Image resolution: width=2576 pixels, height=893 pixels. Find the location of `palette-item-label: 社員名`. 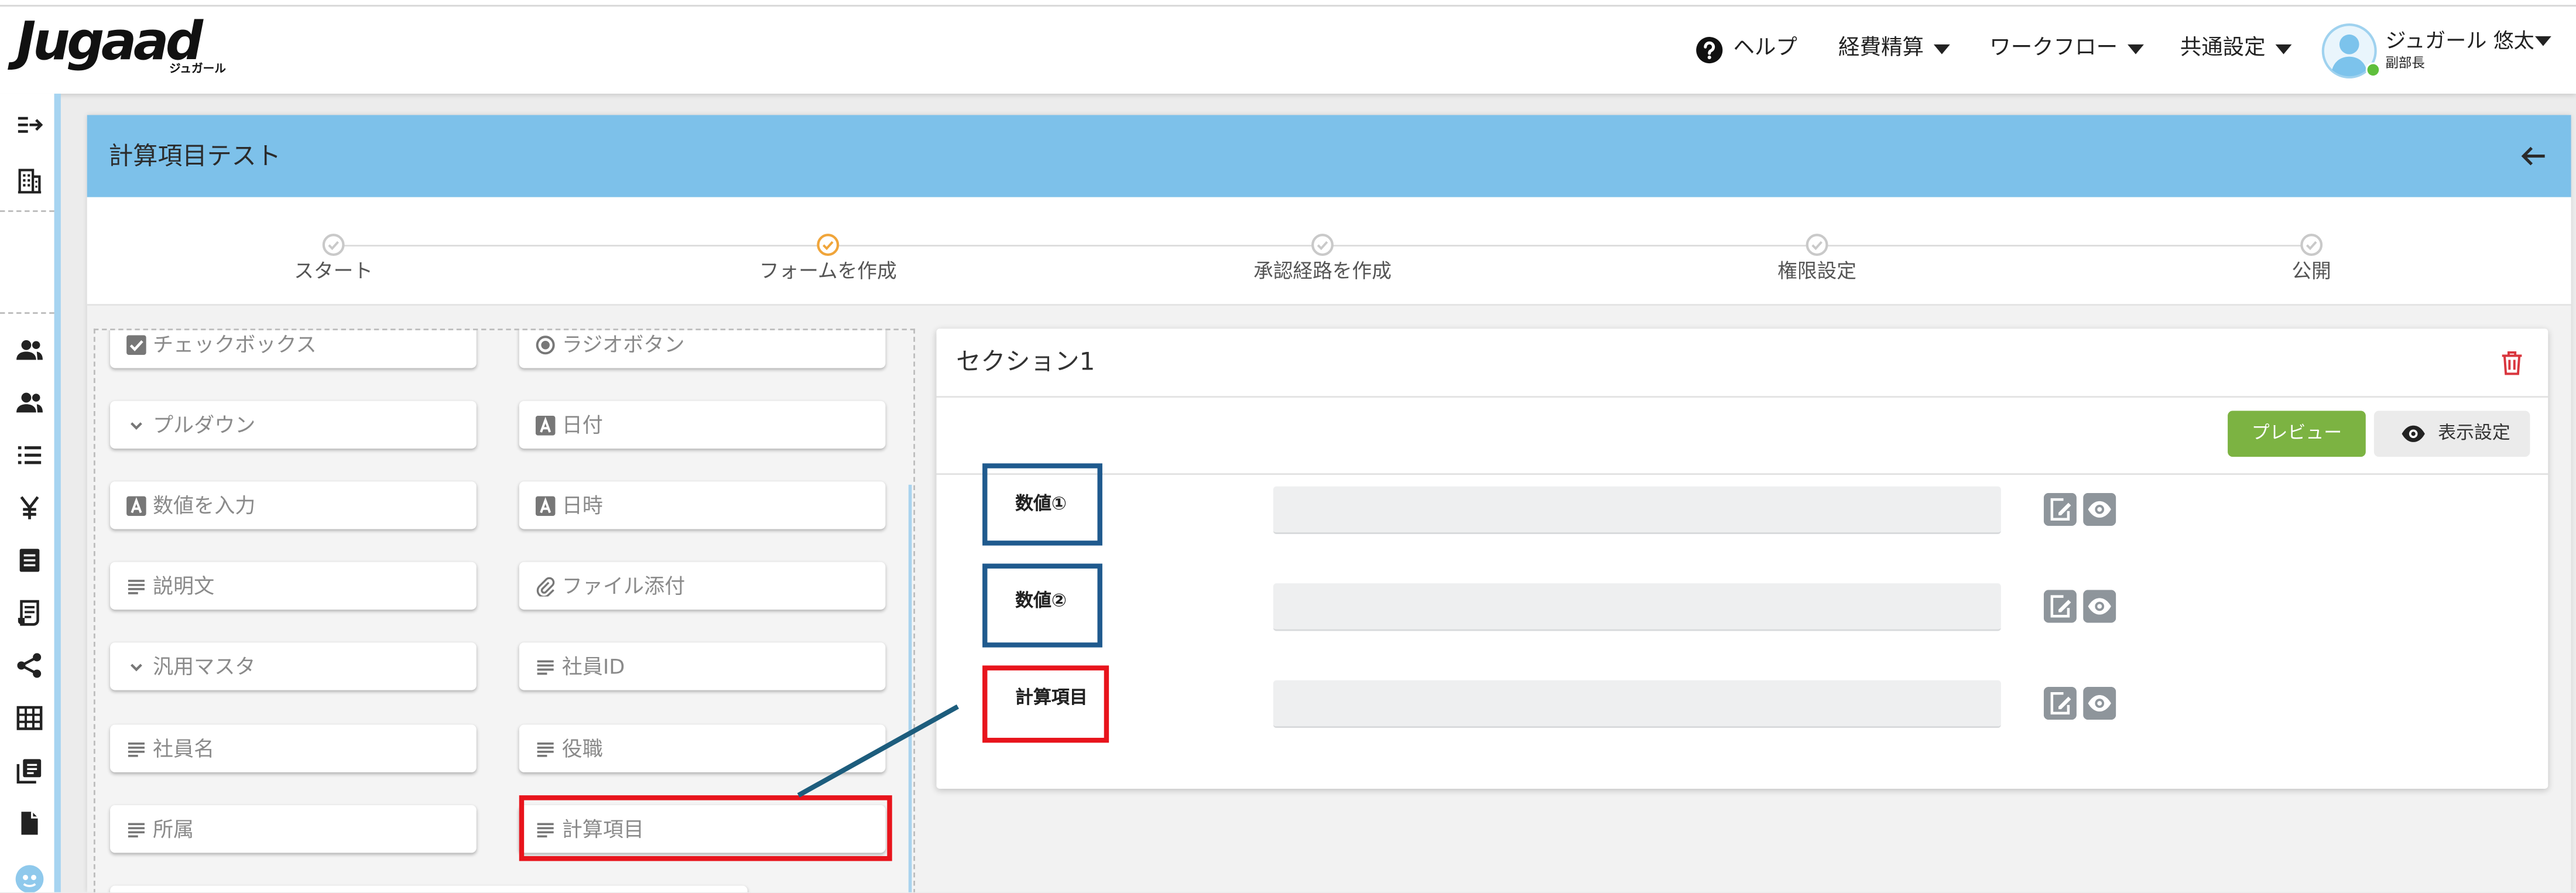

palette-item-label: 社員名 is located at coordinates (183, 748).